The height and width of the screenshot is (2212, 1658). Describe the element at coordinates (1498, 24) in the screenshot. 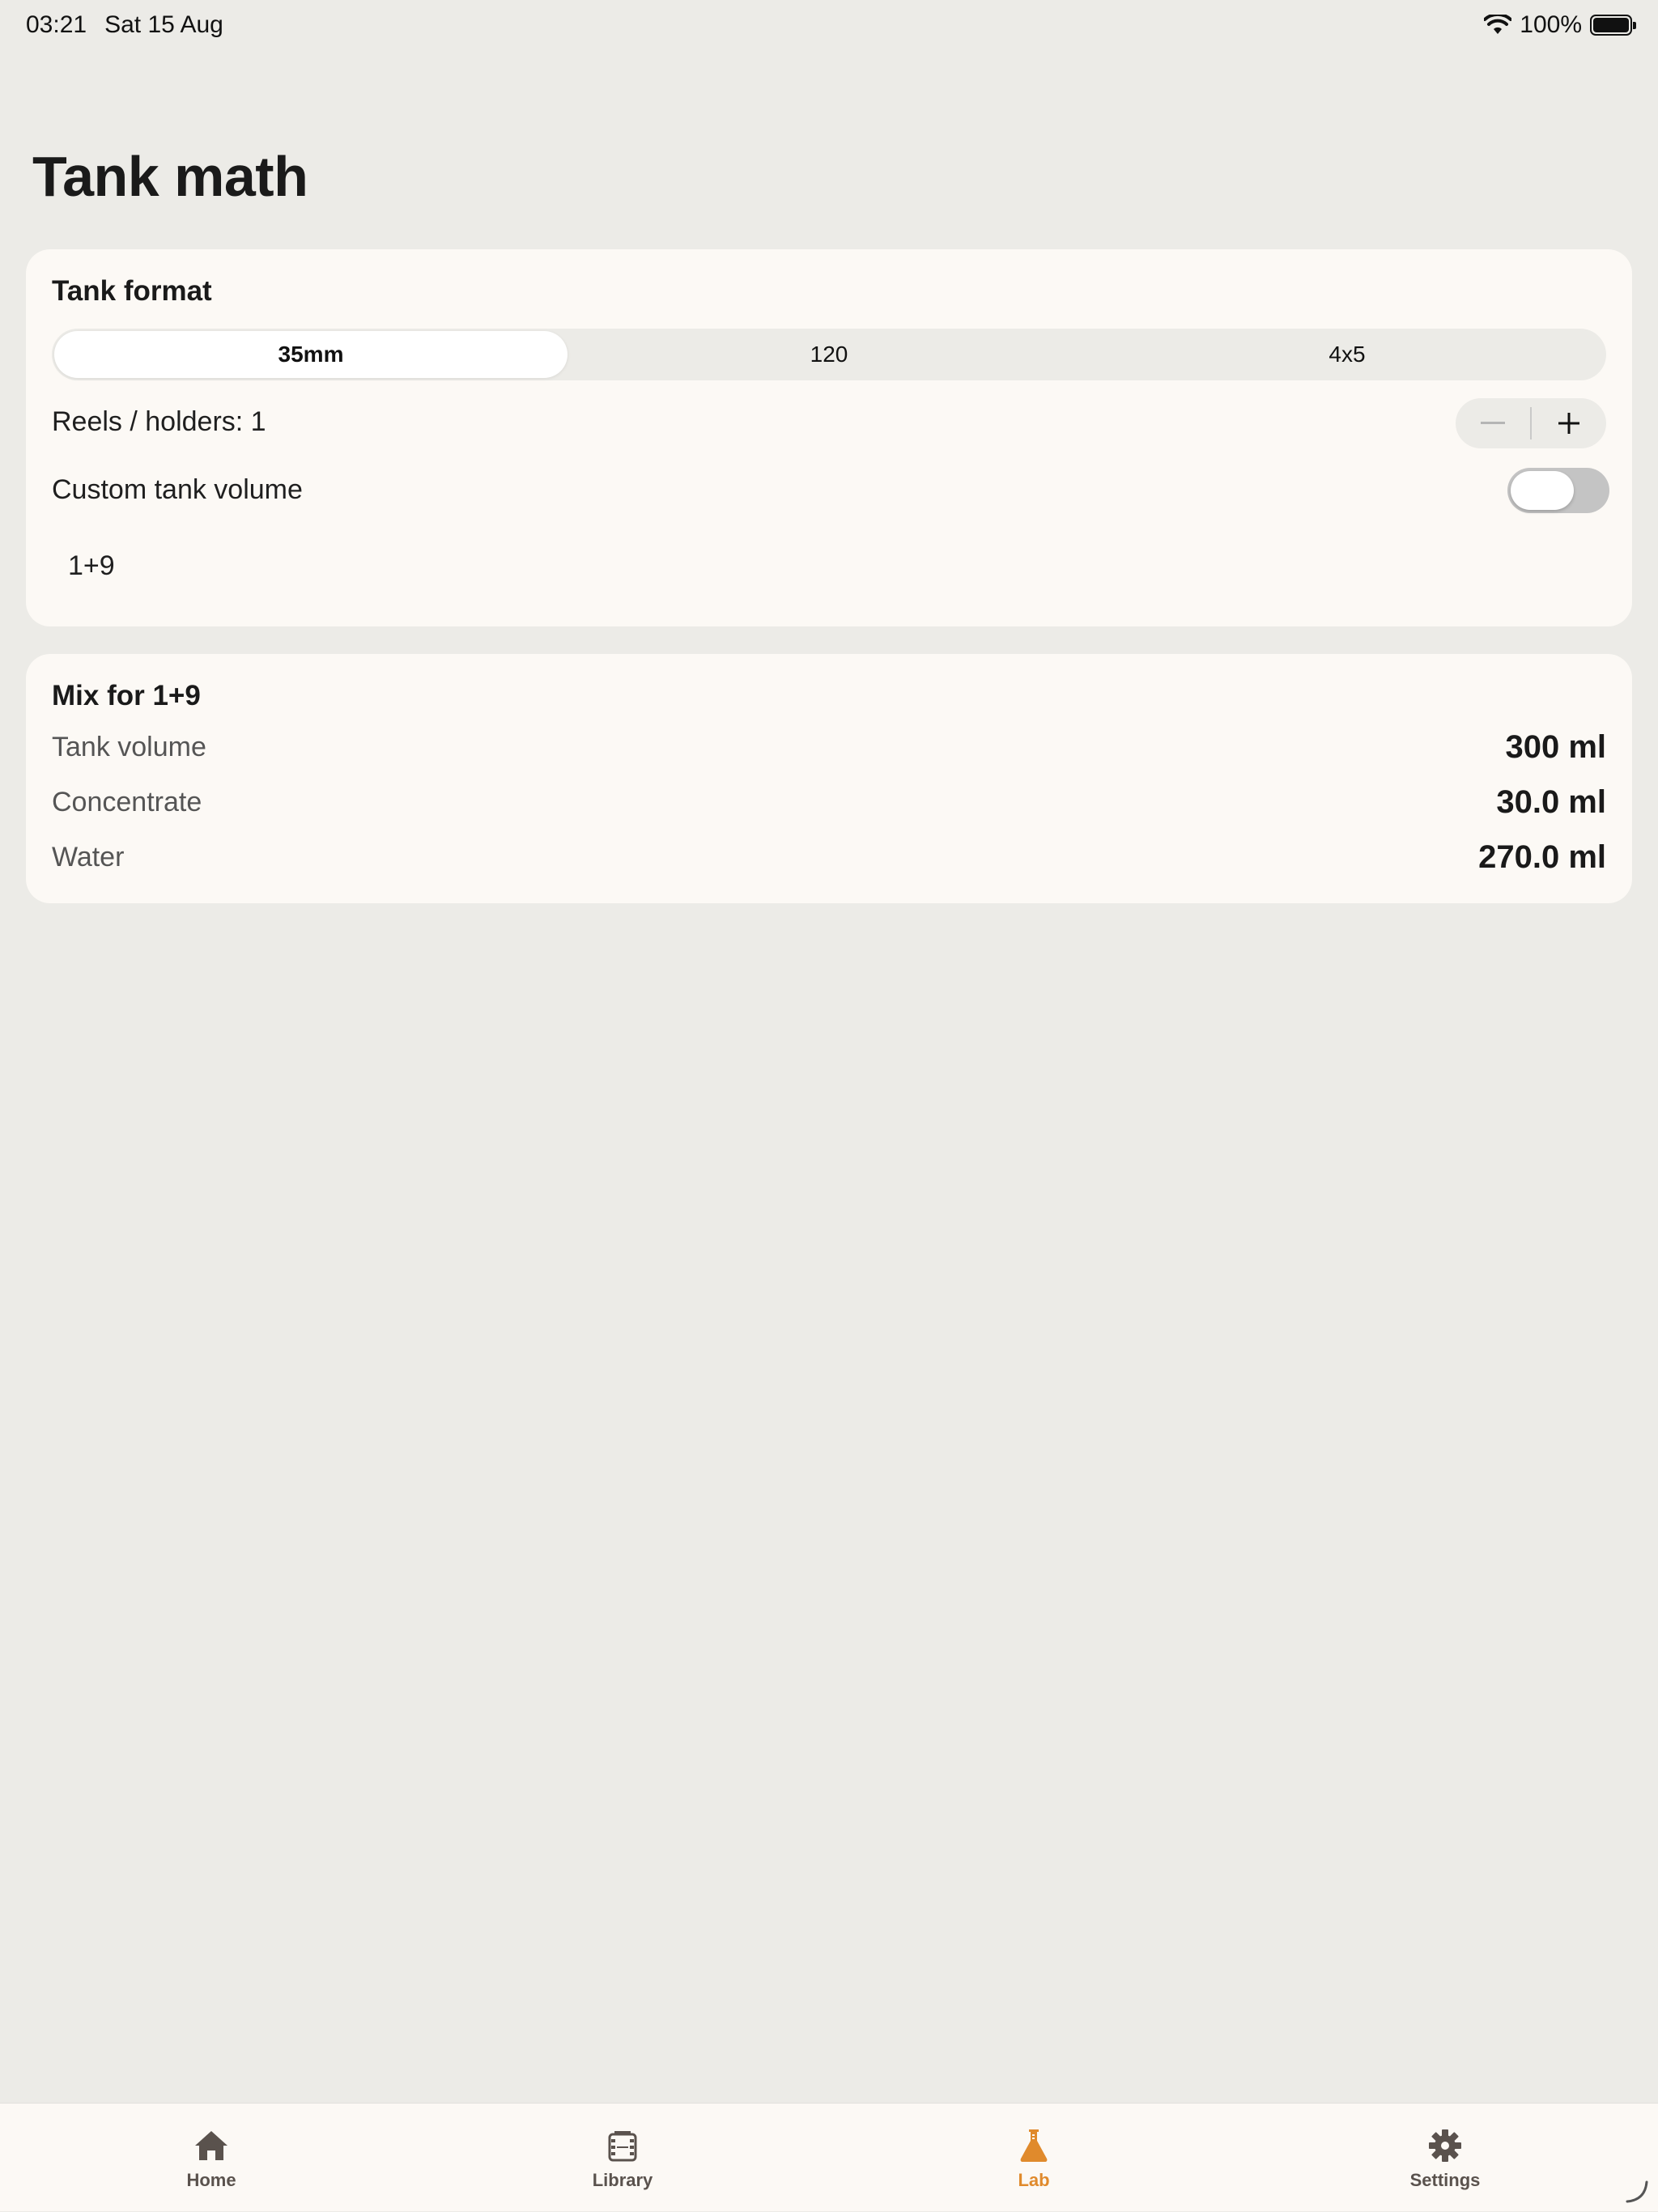

I see `wifi-icon` at that location.